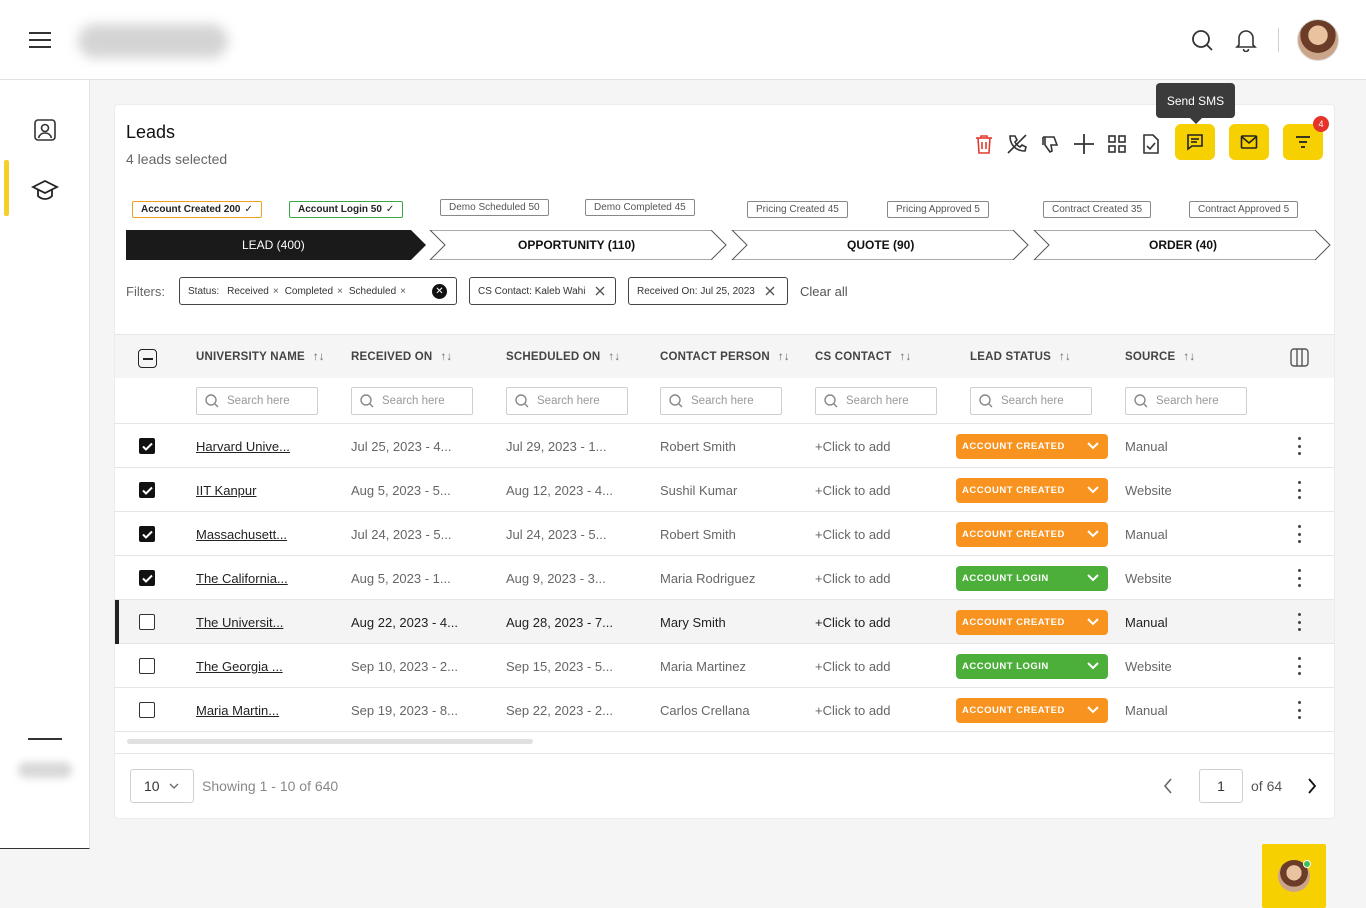 The height and width of the screenshot is (908, 1366). What do you see at coordinates (346, 209) in the screenshot?
I see `stage-chip-account-login: Account Login 50 ✓` at bounding box center [346, 209].